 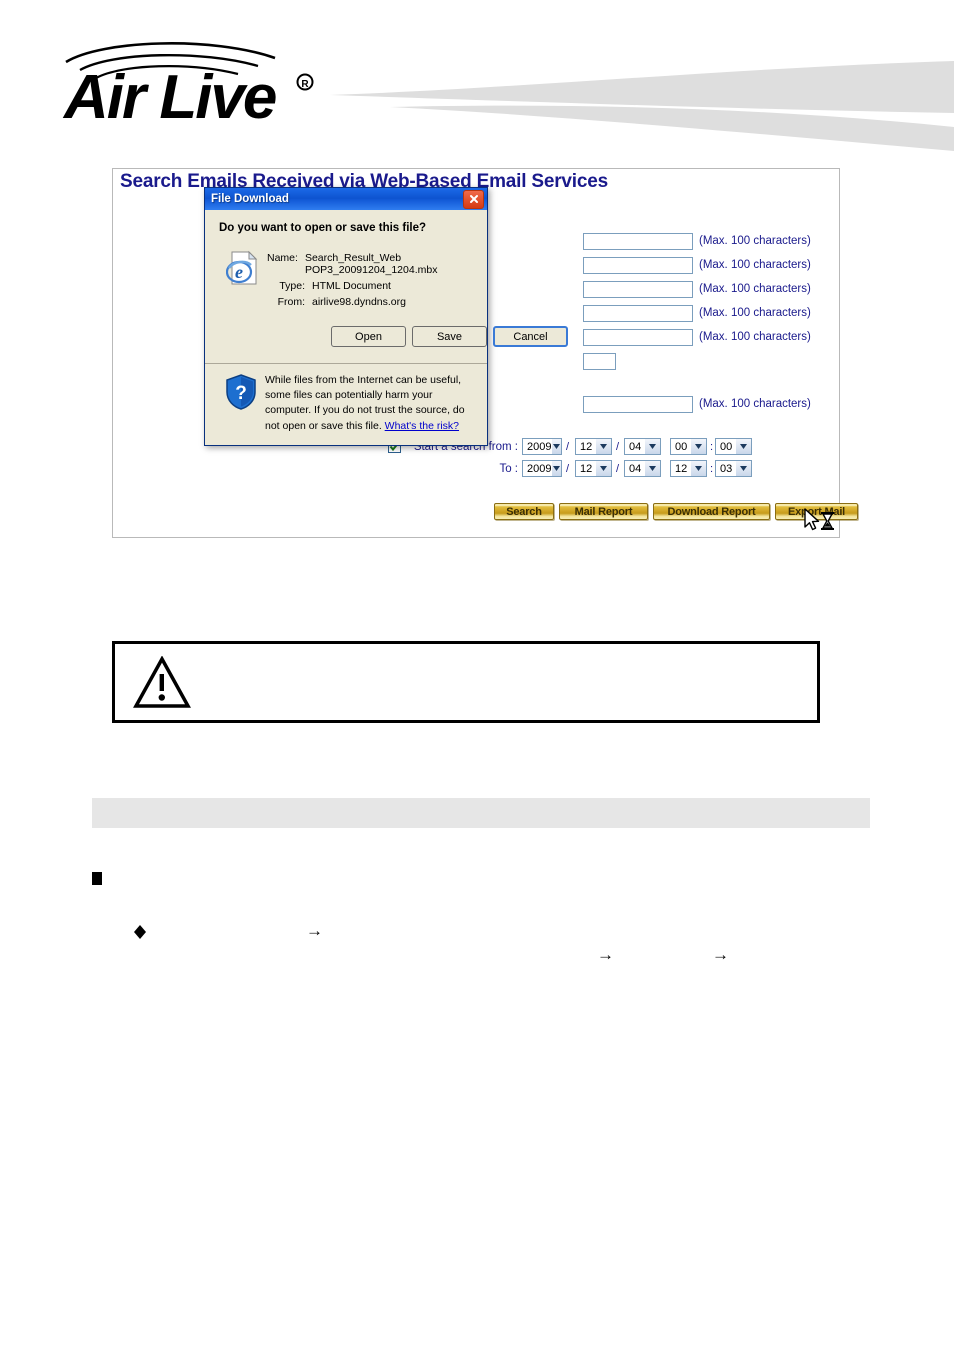 What do you see at coordinates (726, 446) in the screenshot?
I see `from-minute-value: 00` at bounding box center [726, 446].